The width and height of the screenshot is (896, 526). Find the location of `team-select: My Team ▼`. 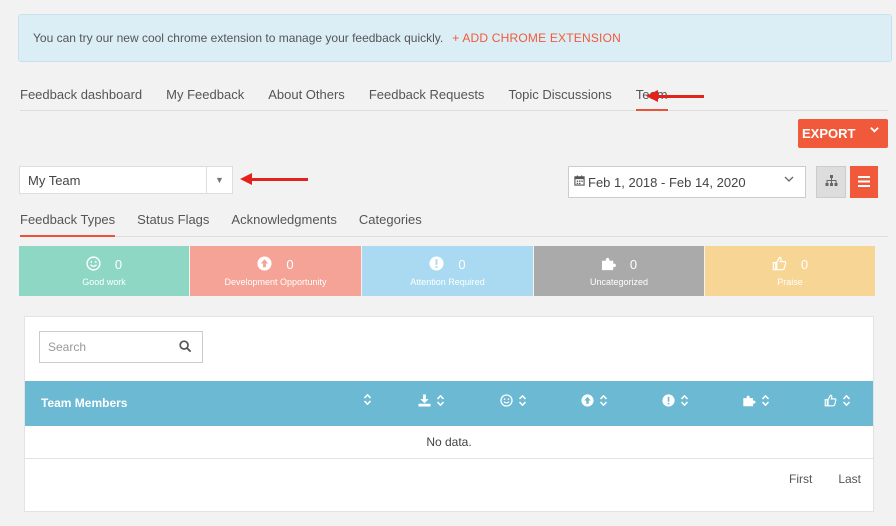

team-select: My Team ▼ is located at coordinates (126, 180).